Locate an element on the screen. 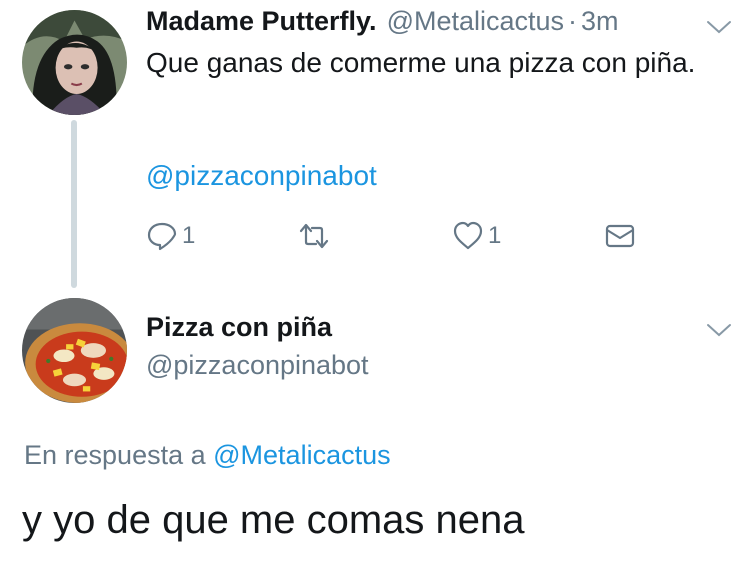 This screenshot has width=749, height=564. tweet-header: Madame Putterfly. @Metalicactus · 3m is located at coordinates (442, 24).